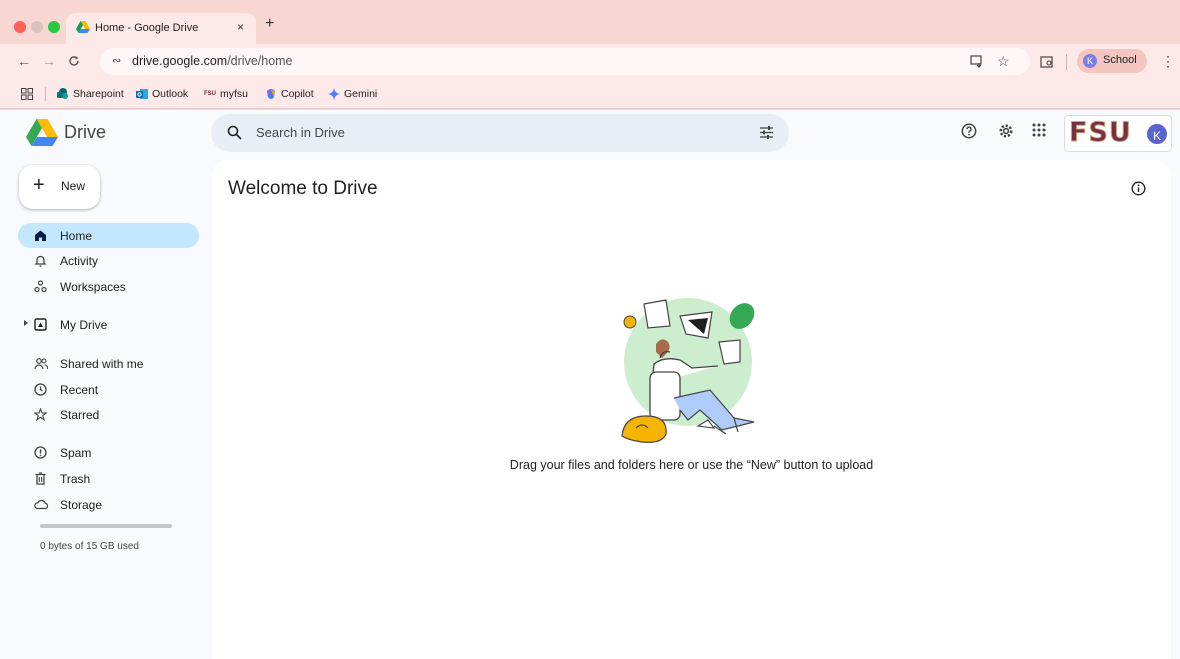 The width and height of the screenshot is (1180, 659). What do you see at coordinates (1039, 130) in the screenshot?
I see `google-apps-icon` at bounding box center [1039, 130].